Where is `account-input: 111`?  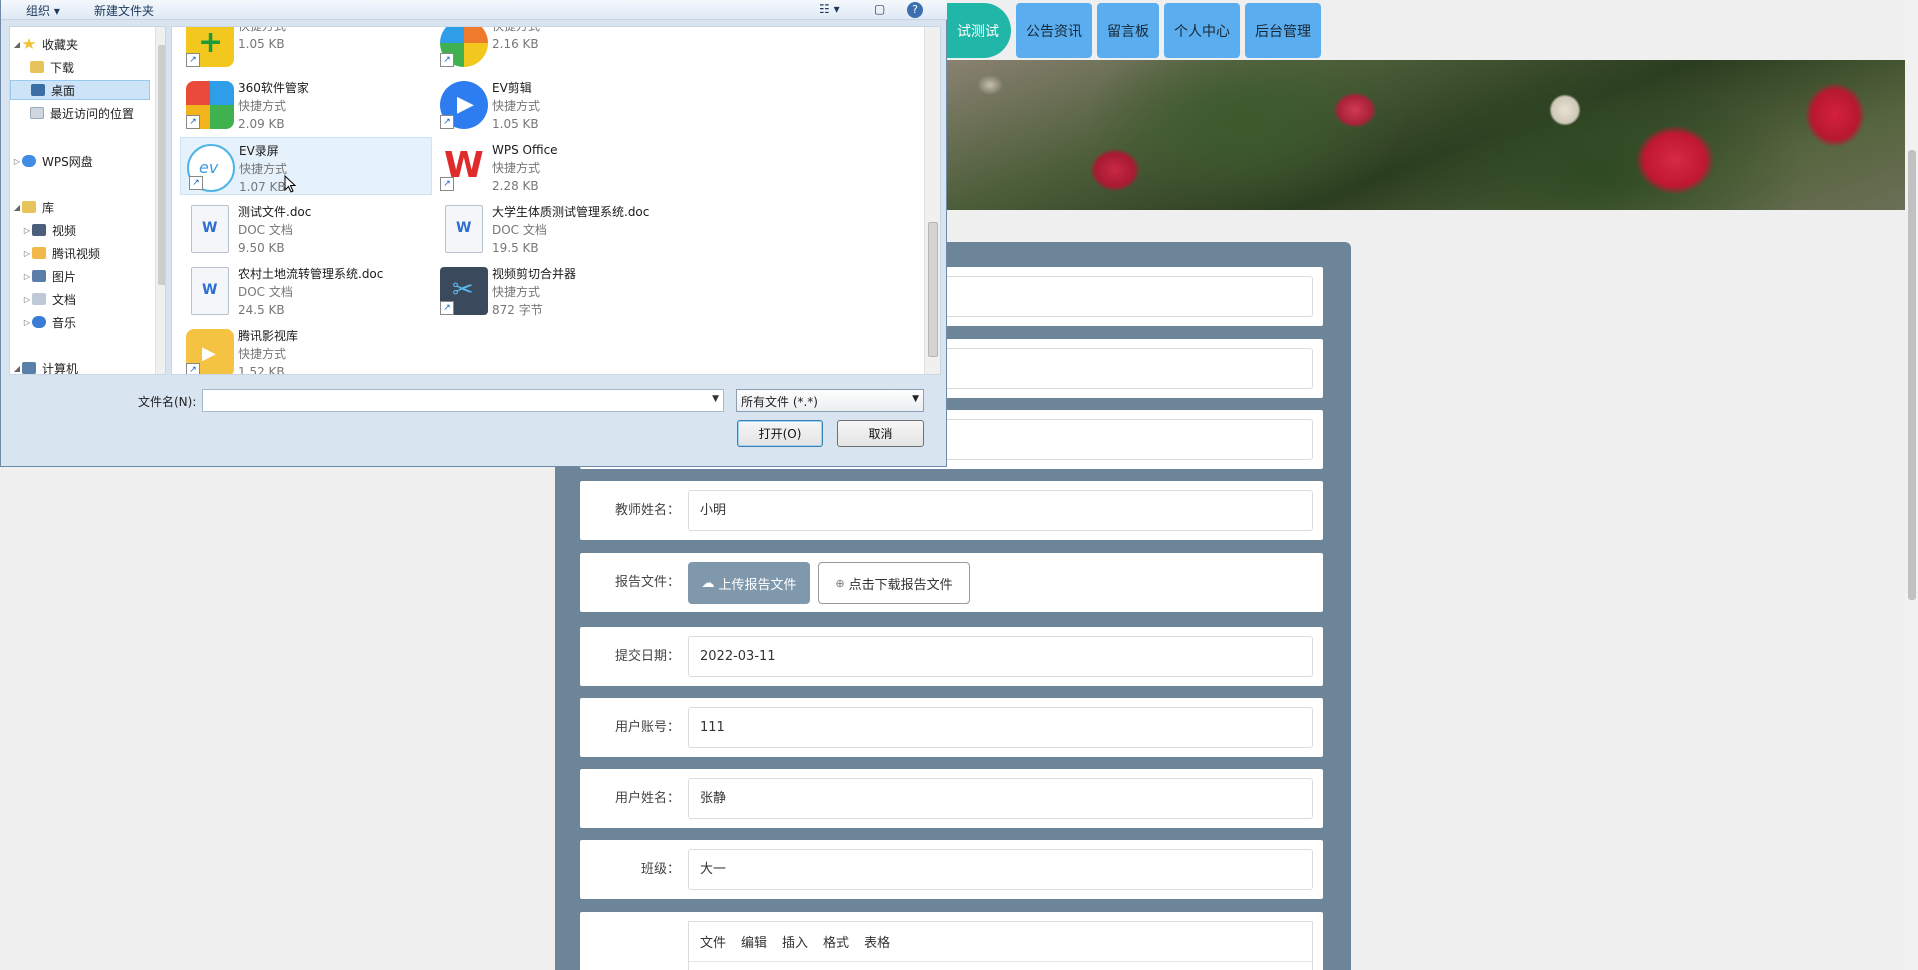 account-input: 111 is located at coordinates (1000, 727).